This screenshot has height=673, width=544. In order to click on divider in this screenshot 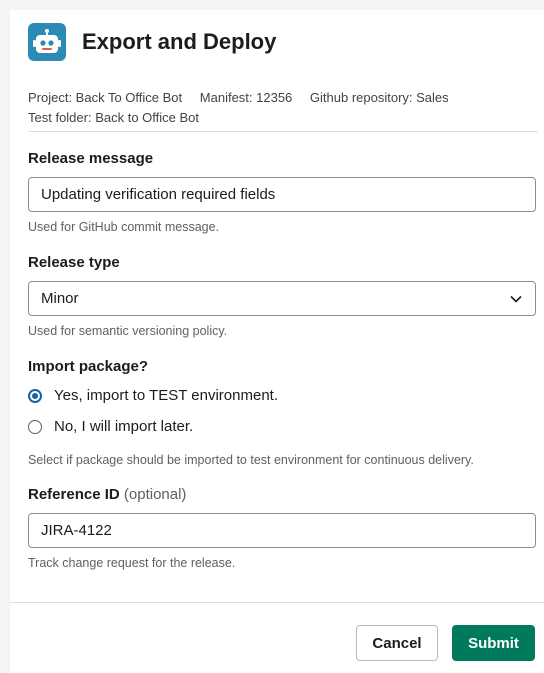, I will do `click(283, 131)`.